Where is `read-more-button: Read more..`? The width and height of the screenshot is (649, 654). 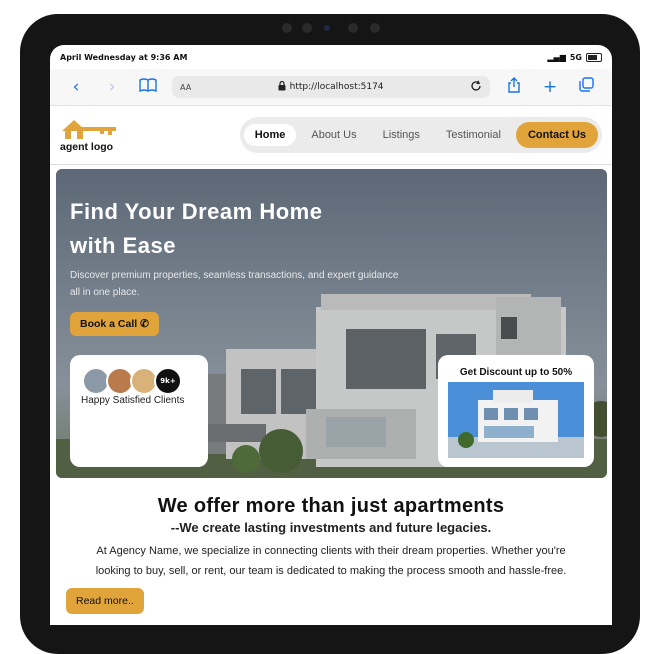 read-more-button: Read more.. is located at coordinates (105, 601).